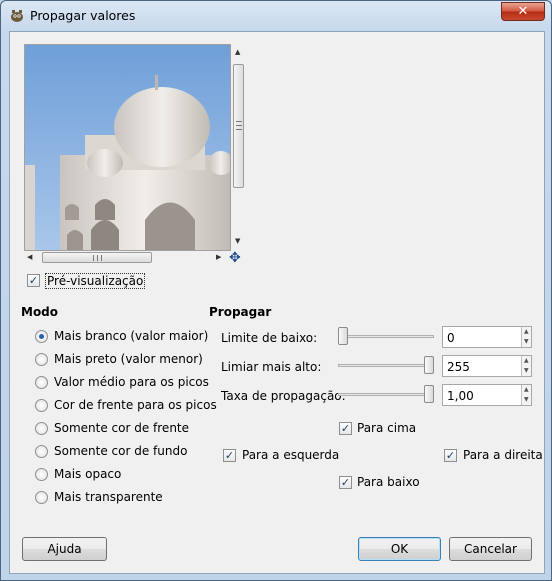 This screenshot has height=581, width=552. What do you see at coordinates (386, 394) in the screenshot?
I see `rate-slider-track` at bounding box center [386, 394].